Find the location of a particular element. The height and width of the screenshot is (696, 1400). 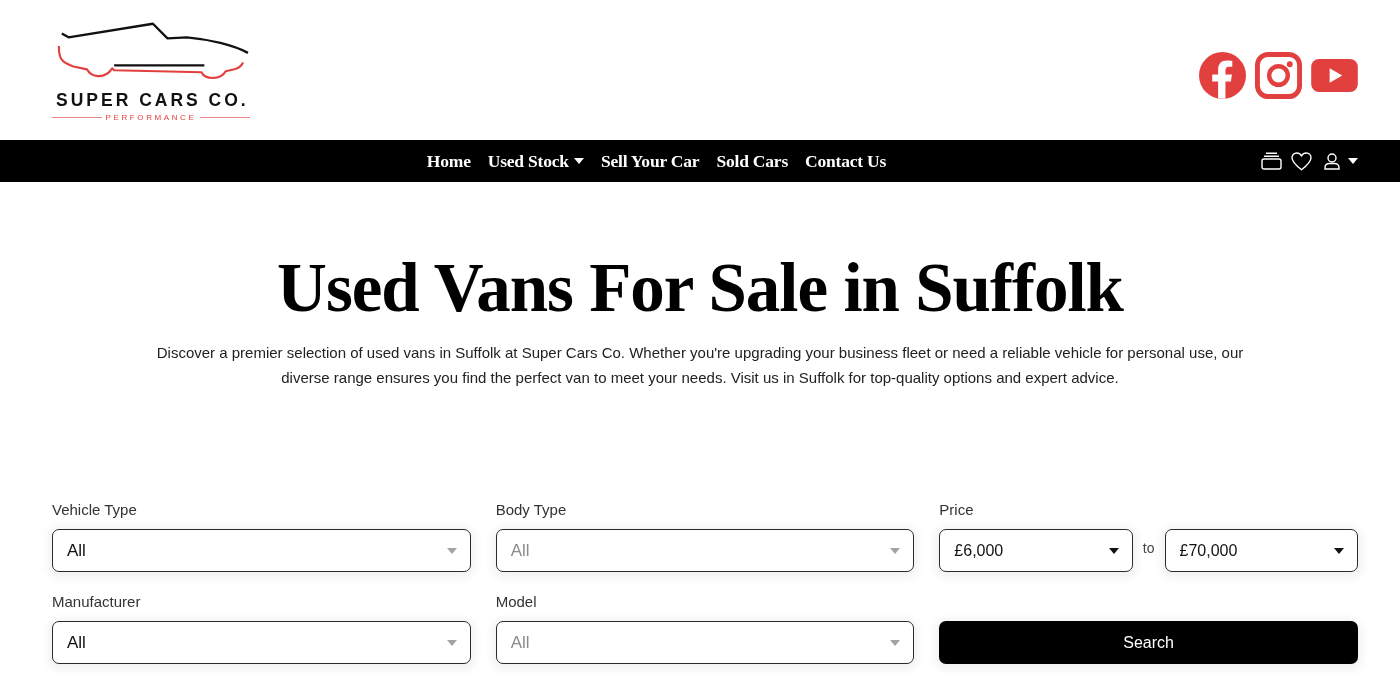

user-icon is located at coordinates (1332, 161).